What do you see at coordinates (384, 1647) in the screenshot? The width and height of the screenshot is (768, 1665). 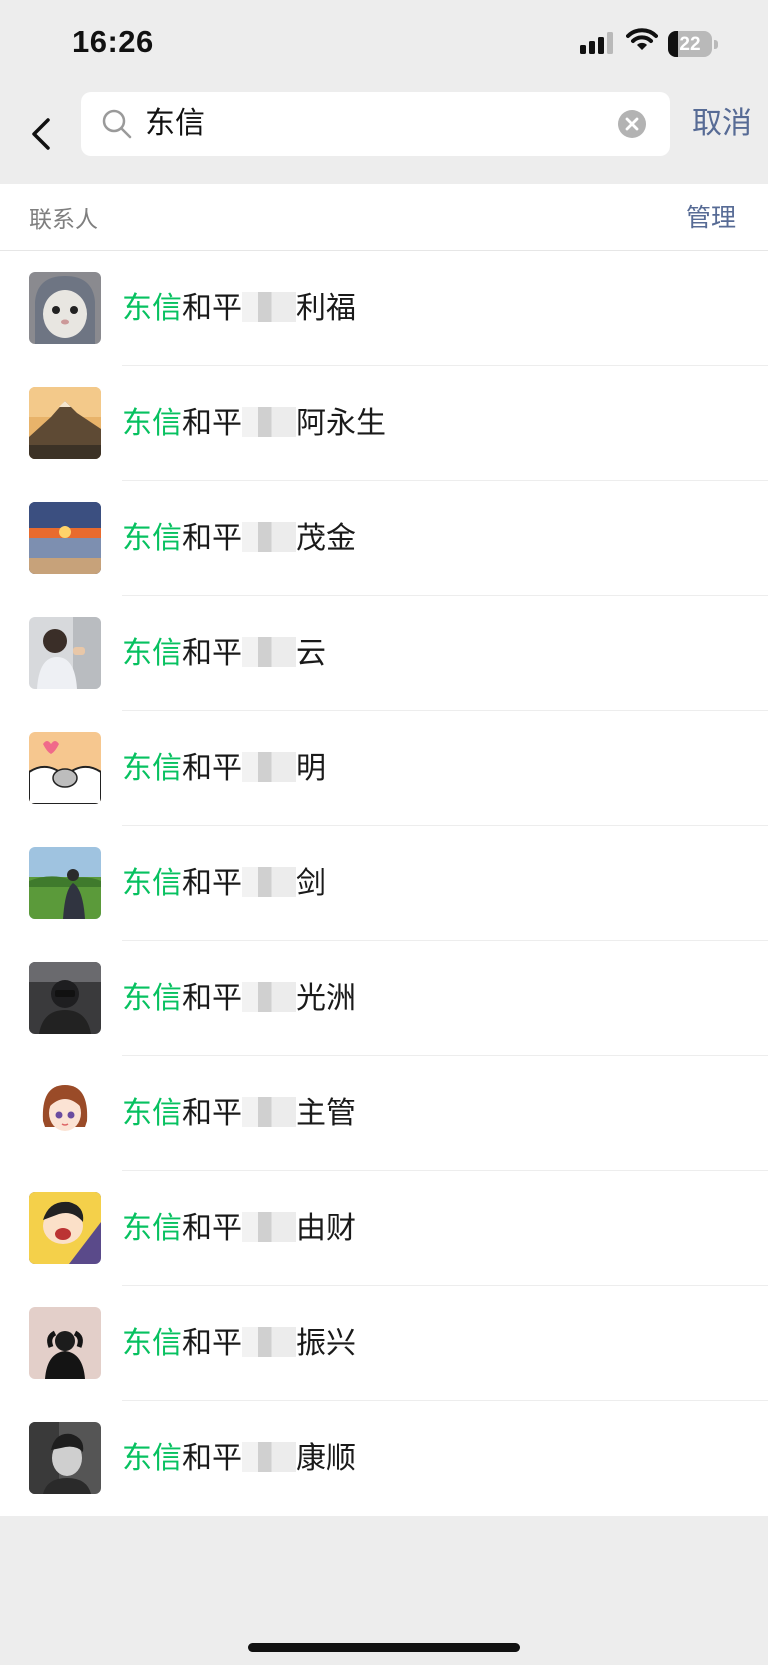 I see `home-indicator` at bounding box center [384, 1647].